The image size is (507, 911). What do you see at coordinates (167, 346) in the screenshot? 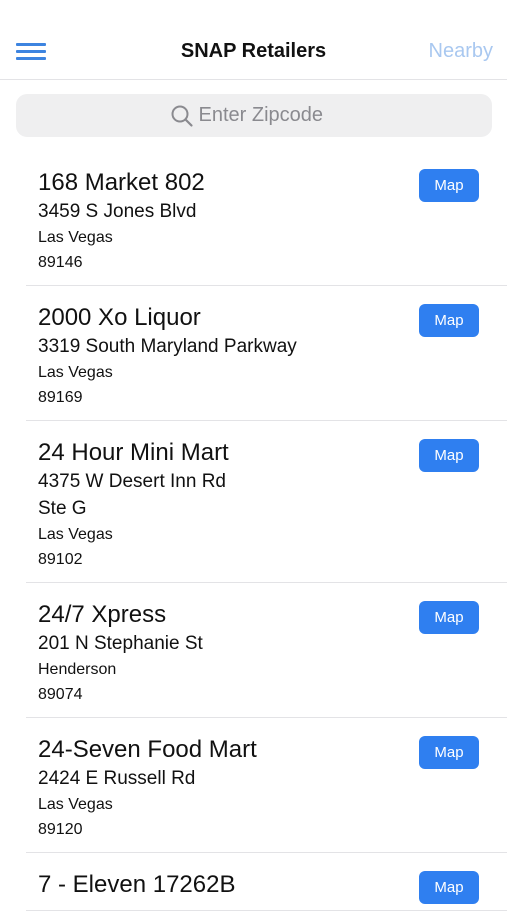
I see `retailer-address: 3319 South Maryland Parkway` at bounding box center [167, 346].